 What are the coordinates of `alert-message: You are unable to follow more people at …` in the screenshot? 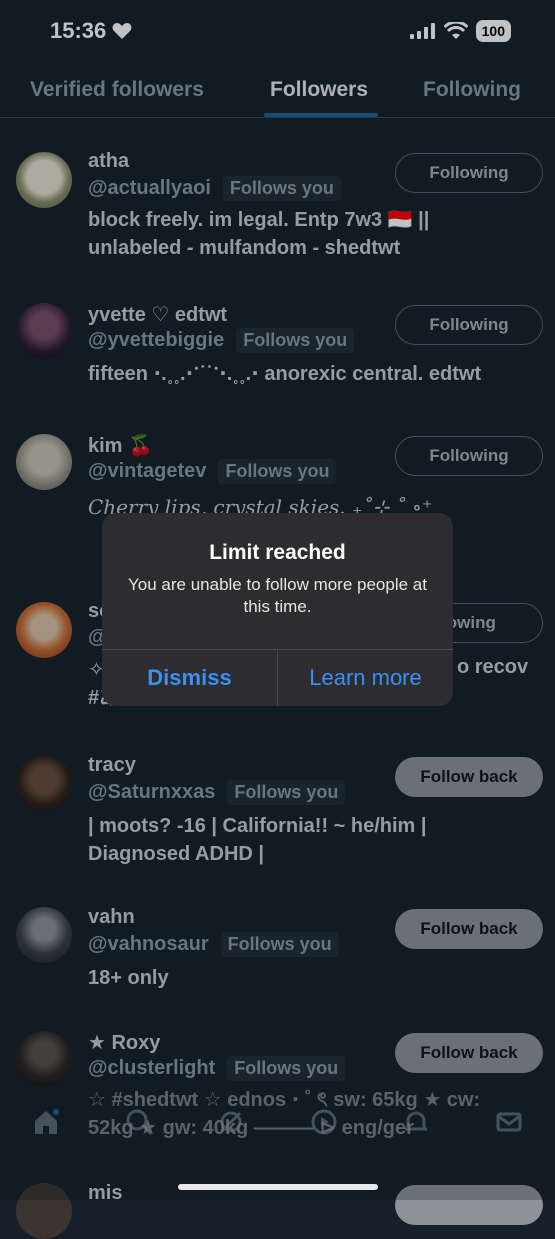 It's located at (277, 595).